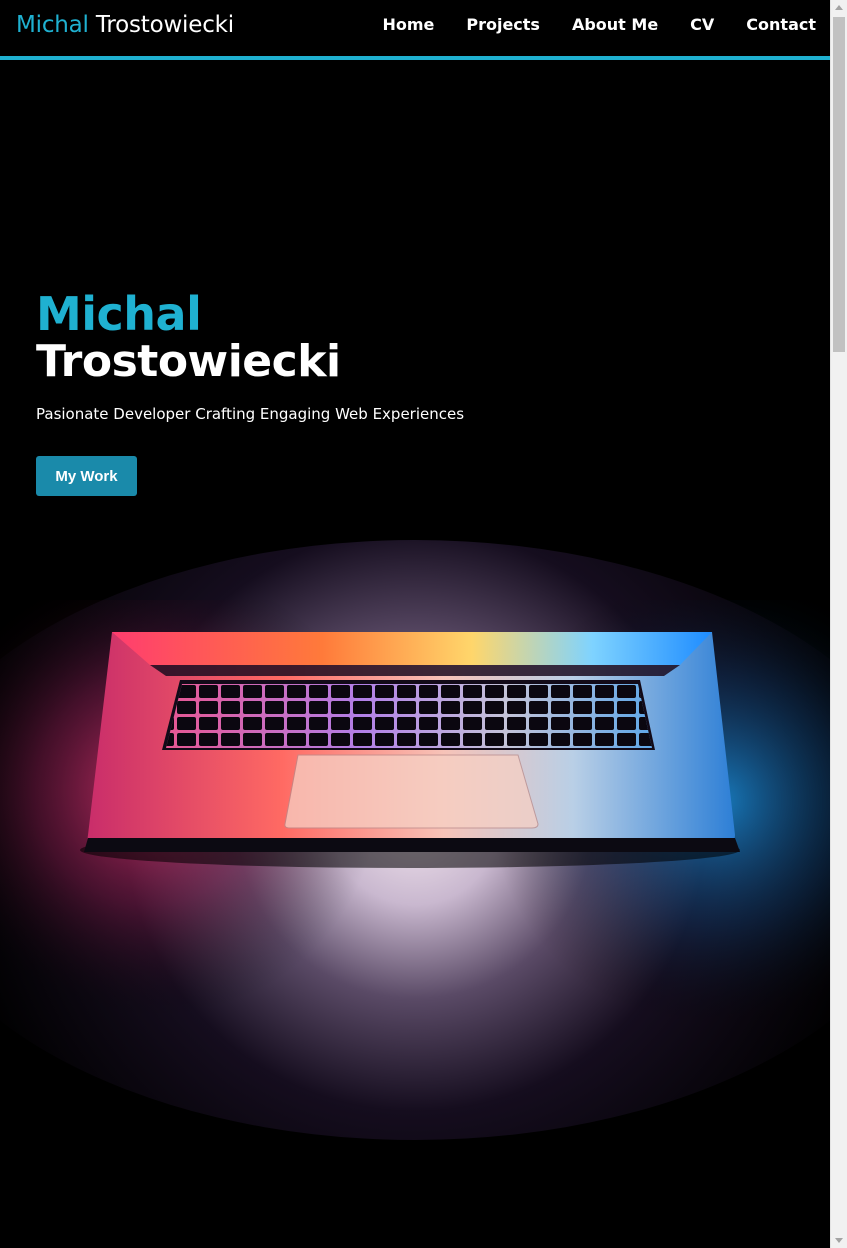 This screenshot has height=1248, width=847. I want to click on nav-contact: Contact, so click(781, 25).